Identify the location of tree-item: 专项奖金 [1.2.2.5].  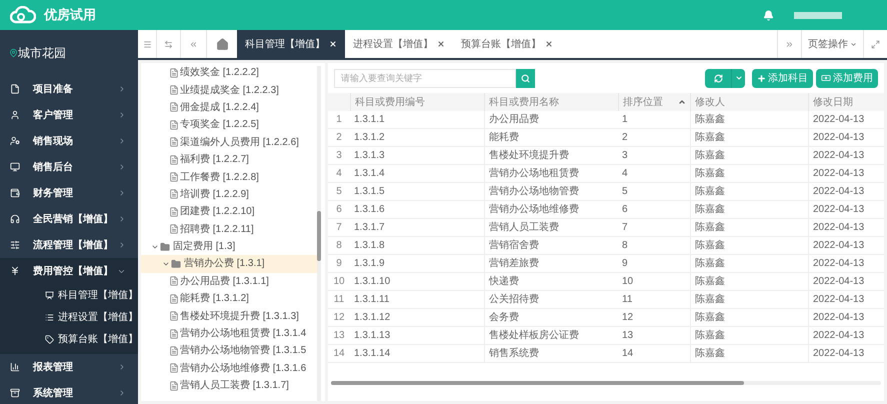
(229, 125).